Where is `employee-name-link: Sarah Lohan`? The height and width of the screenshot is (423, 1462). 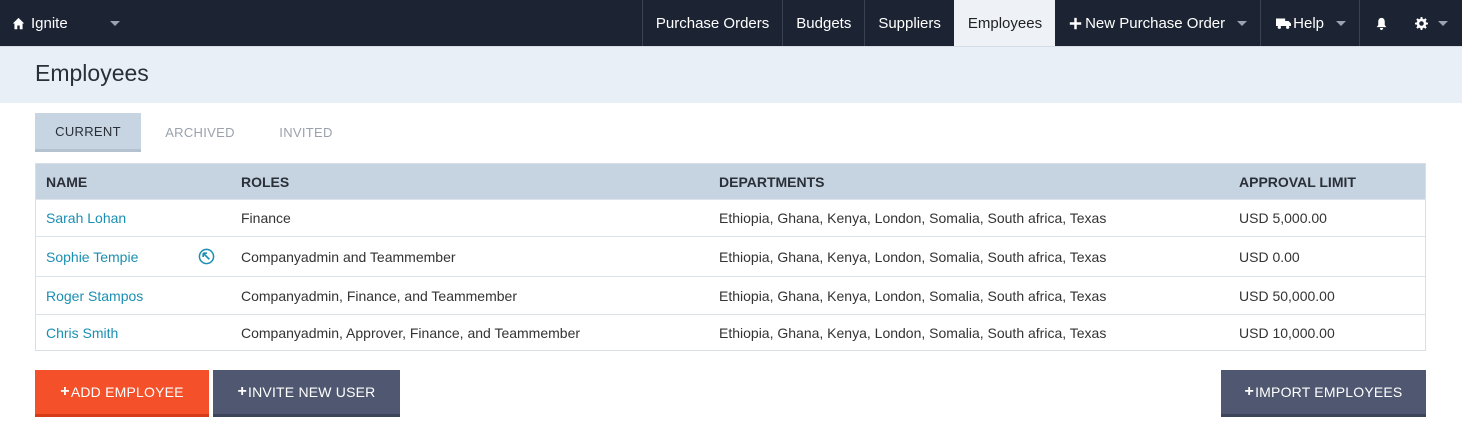
employee-name-link: Sarah Lohan is located at coordinates (86, 218).